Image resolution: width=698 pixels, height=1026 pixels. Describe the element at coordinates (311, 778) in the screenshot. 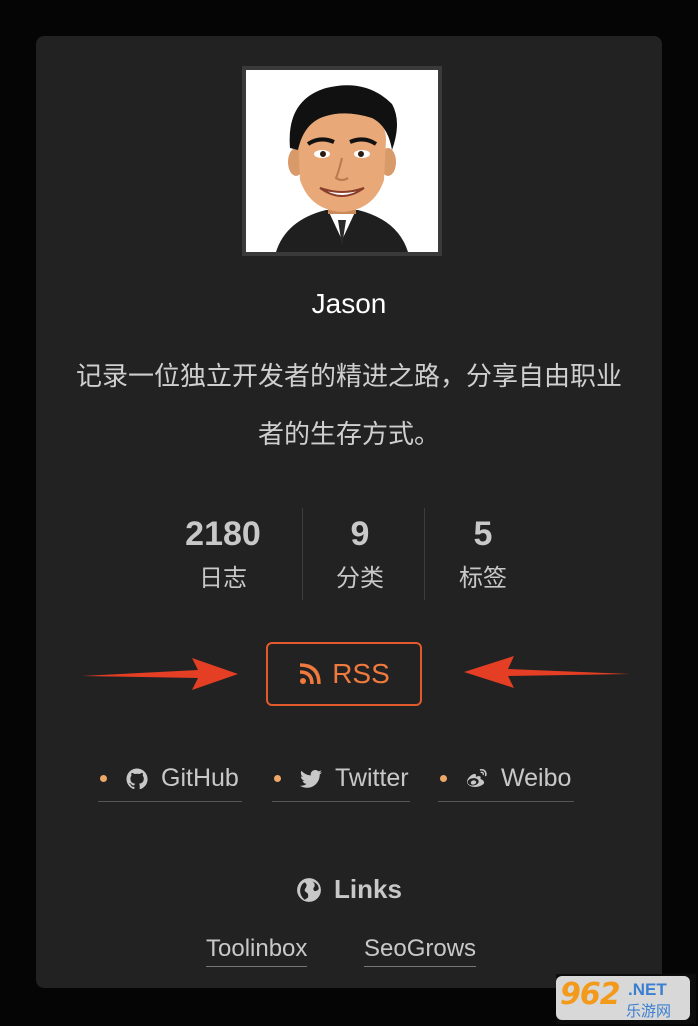

I see `twitter-icon` at that location.